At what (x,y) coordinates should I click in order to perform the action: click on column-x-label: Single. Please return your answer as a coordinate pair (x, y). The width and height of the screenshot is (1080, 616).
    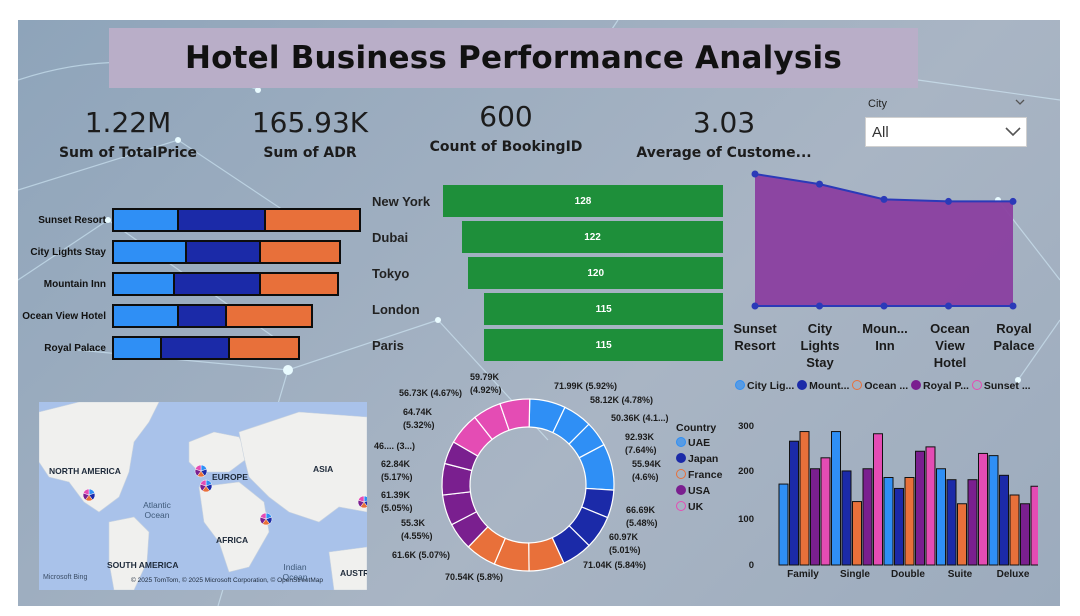
    Looking at the image, I should click on (854, 574).